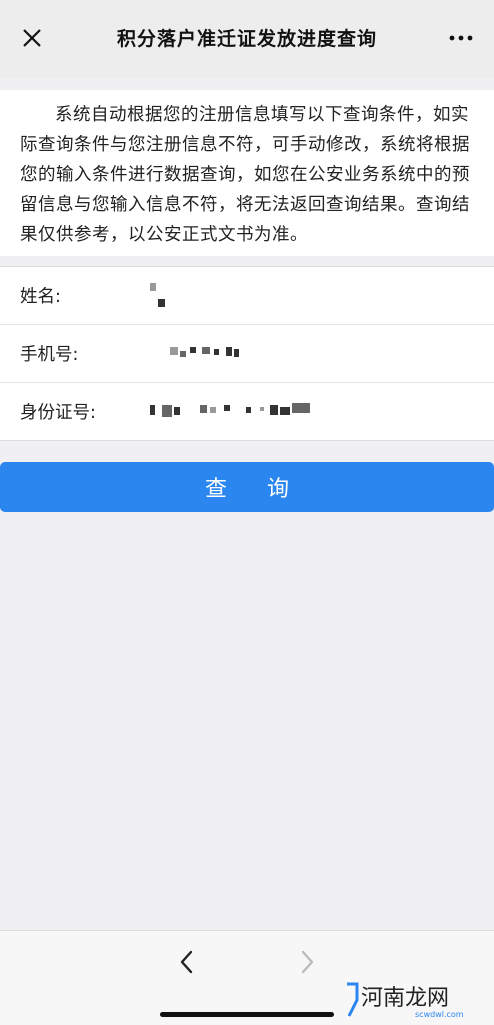 The height and width of the screenshot is (1025, 494). I want to click on chevron-right-icon, so click(307, 962).